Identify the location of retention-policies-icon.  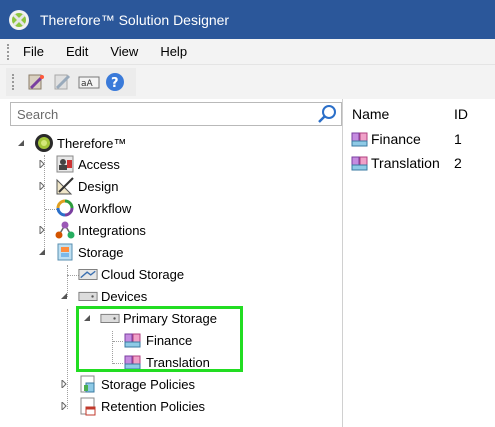
(88, 406).